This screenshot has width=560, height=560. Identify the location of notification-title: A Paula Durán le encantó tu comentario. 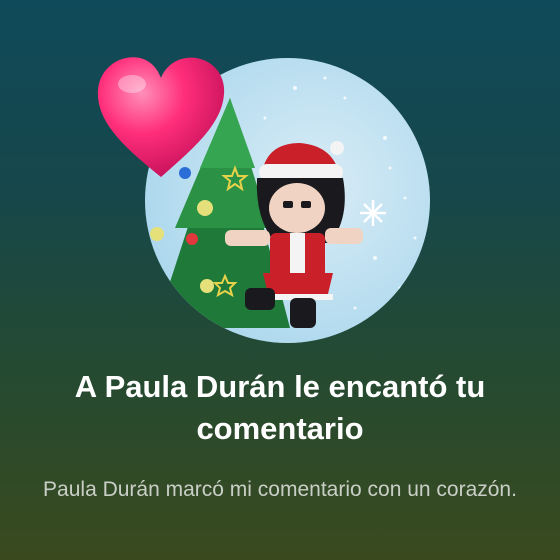
(280, 407).